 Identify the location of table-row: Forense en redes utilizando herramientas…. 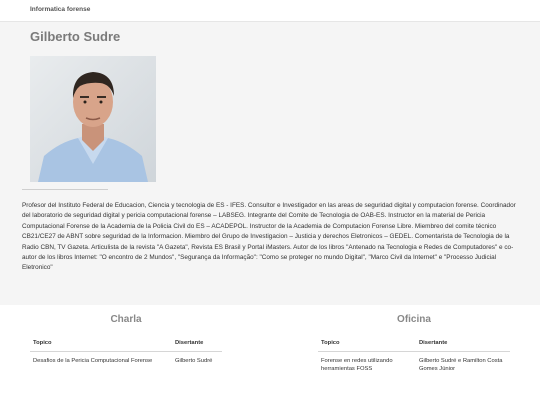
(414, 364).